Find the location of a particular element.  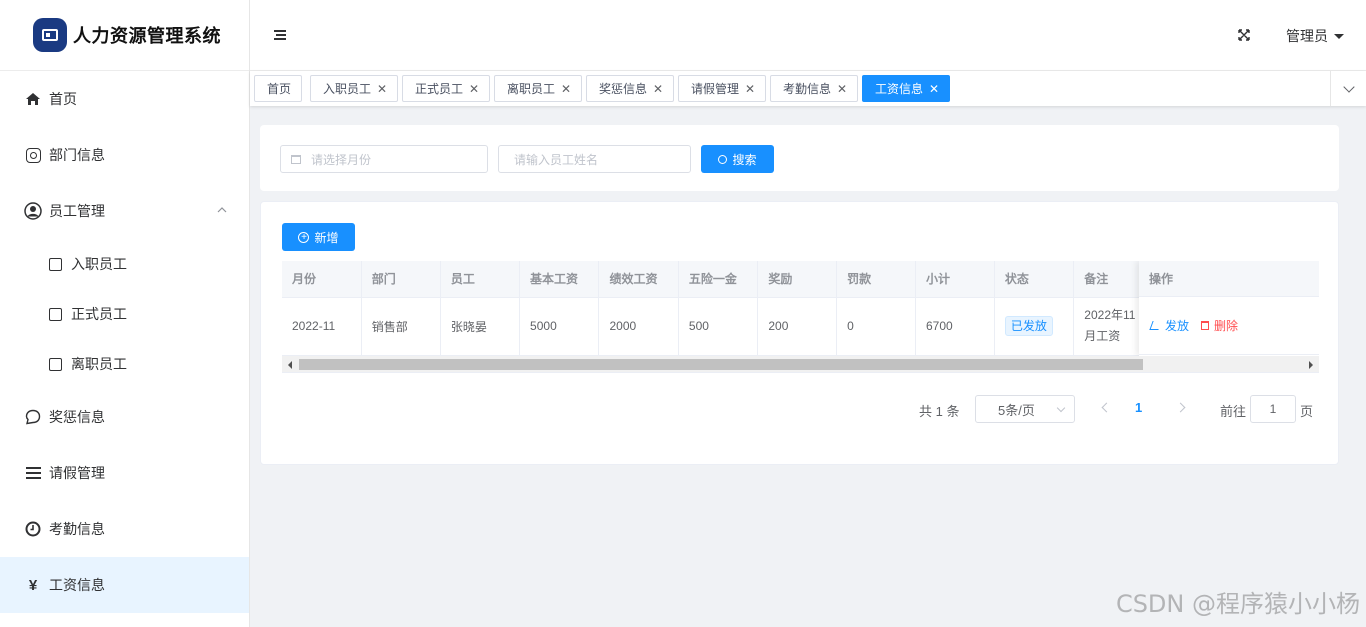

tab-home: 首页 is located at coordinates (278, 88).